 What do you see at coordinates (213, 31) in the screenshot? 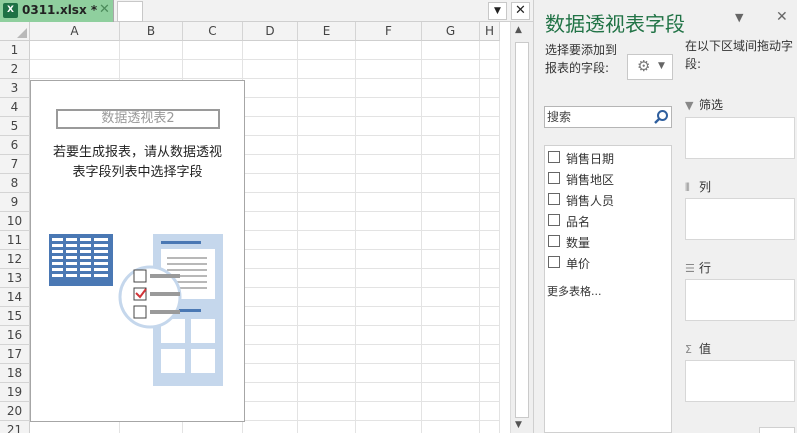
I see `column-header-c: C` at bounding box center [213, 31].